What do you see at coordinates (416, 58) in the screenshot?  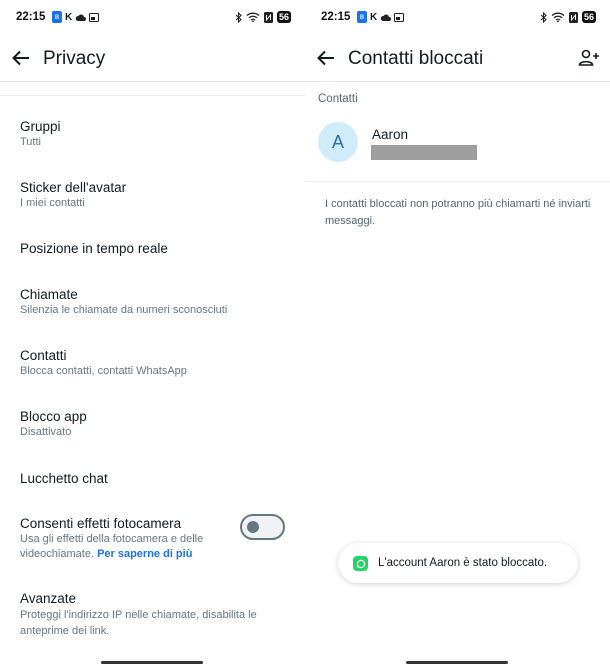 I see `page-title: Contatti bloccati` at bounding box center [416, 58].